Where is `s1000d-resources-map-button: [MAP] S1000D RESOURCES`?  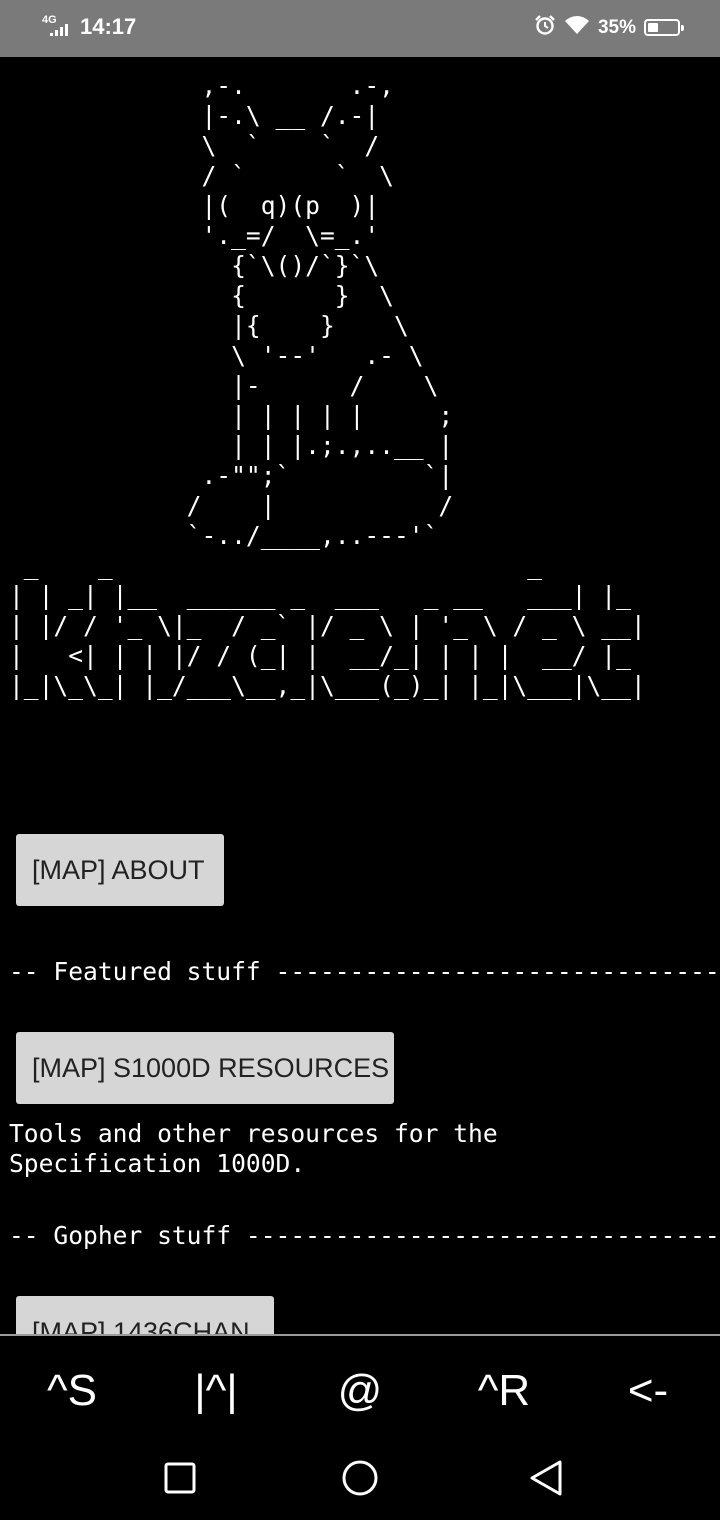
s1000d-resources-map-button: [MAP] S1000D RESOURCES is located at coordinates (205, 1068).